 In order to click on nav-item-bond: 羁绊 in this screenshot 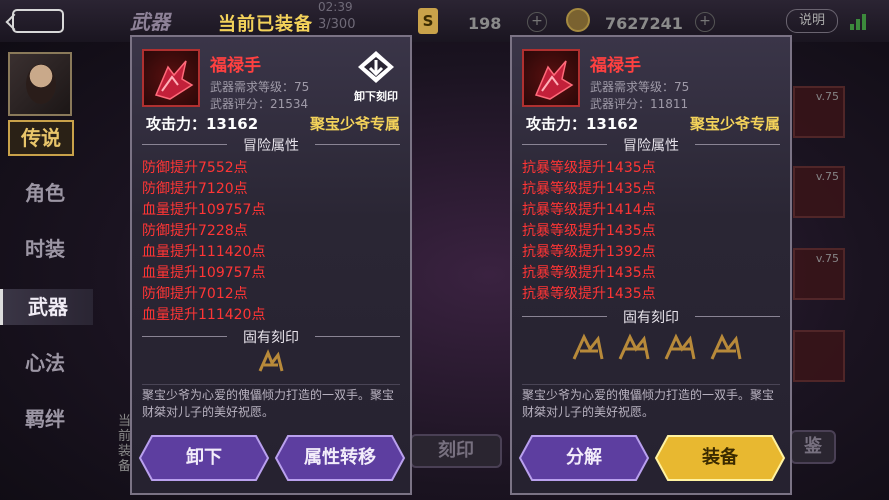, I will do `click(45, 419)`.